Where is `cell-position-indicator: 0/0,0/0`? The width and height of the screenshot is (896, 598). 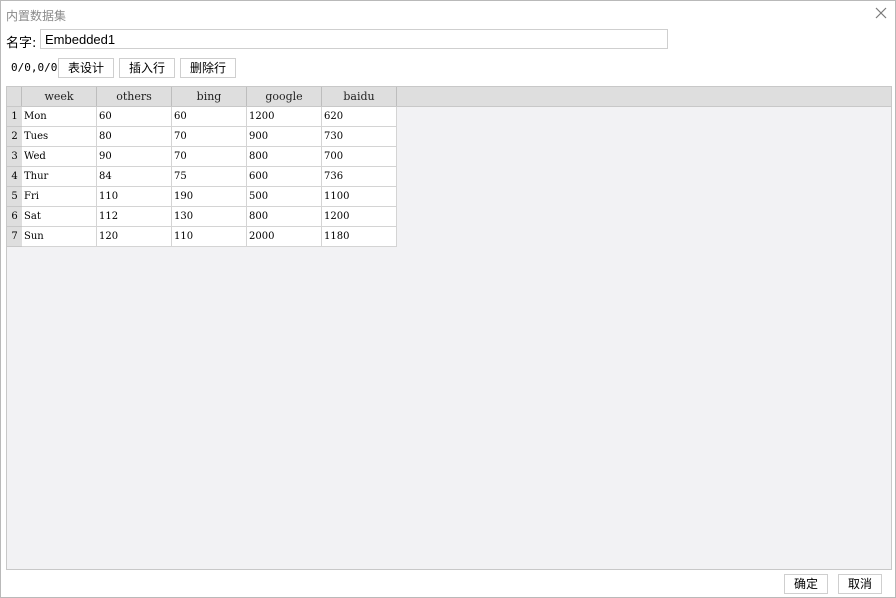
cell-position-indicator: 0/0,0/0 is located at coordinates (34, 67).